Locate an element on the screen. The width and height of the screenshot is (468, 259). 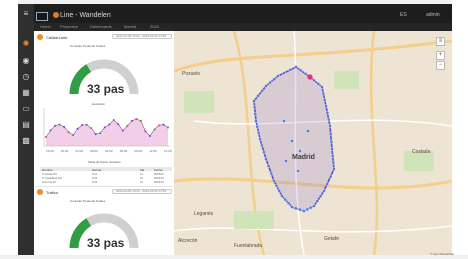
card-title: Calidad aire is located at coordinates (57, 37).